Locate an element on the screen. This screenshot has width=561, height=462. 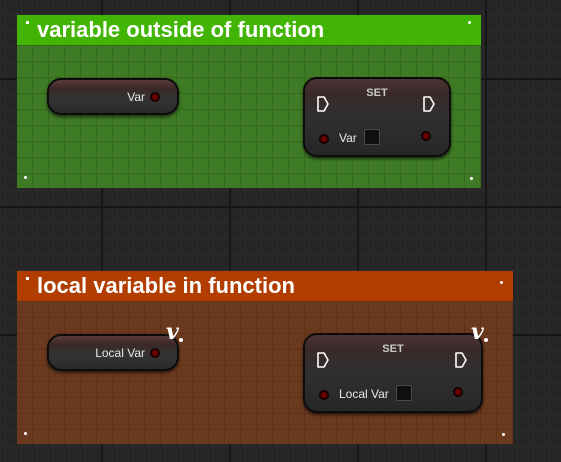
set-var-node: SET Var is located at coordinates (377, 117).